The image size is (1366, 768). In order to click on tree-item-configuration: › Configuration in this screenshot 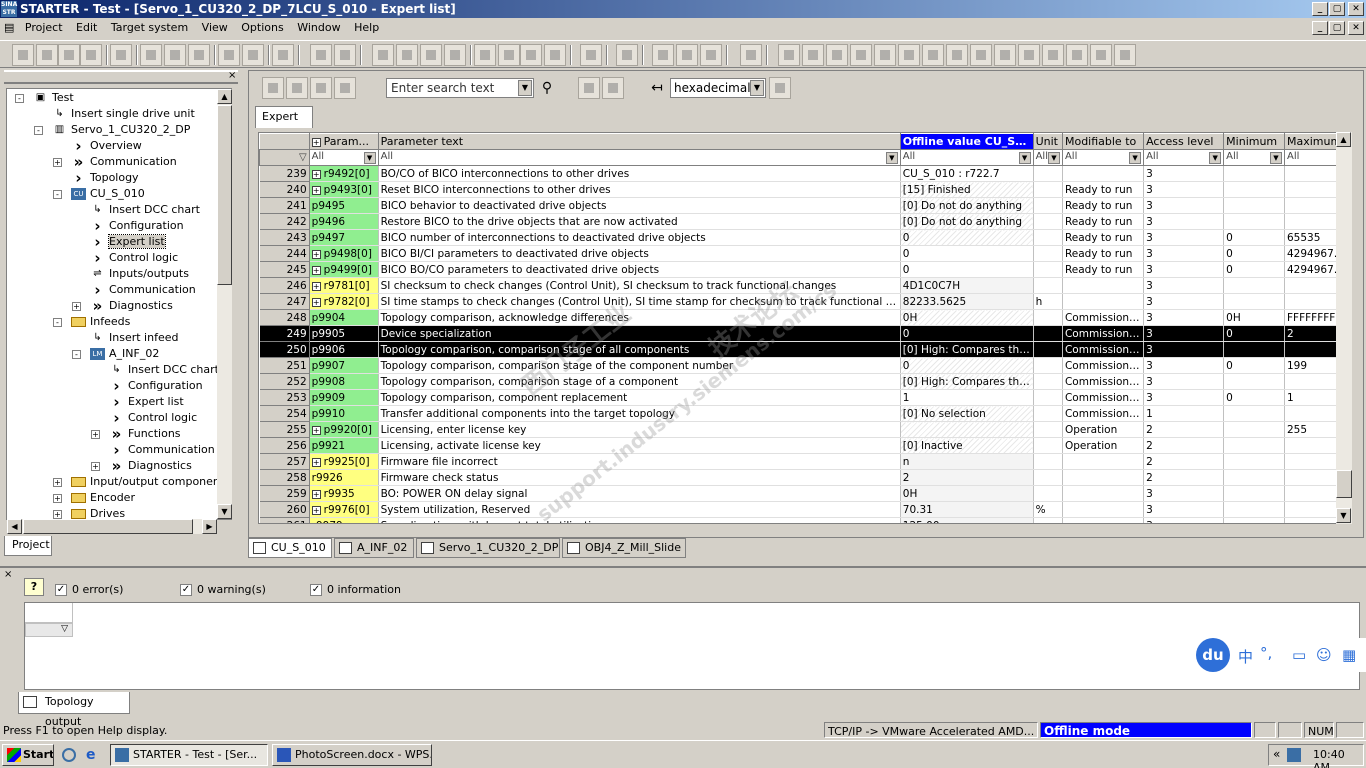, I will do `click(155, 386)`.